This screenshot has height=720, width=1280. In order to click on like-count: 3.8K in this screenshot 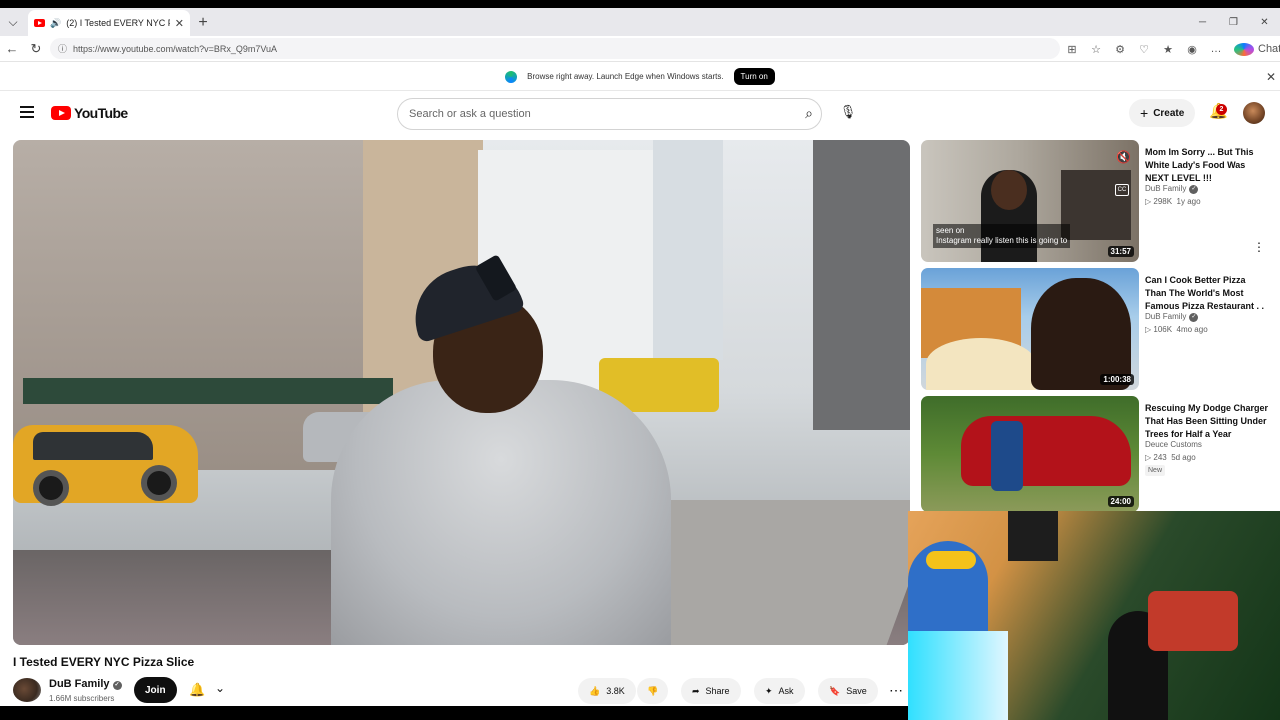, I will do `click(615, 691)`.